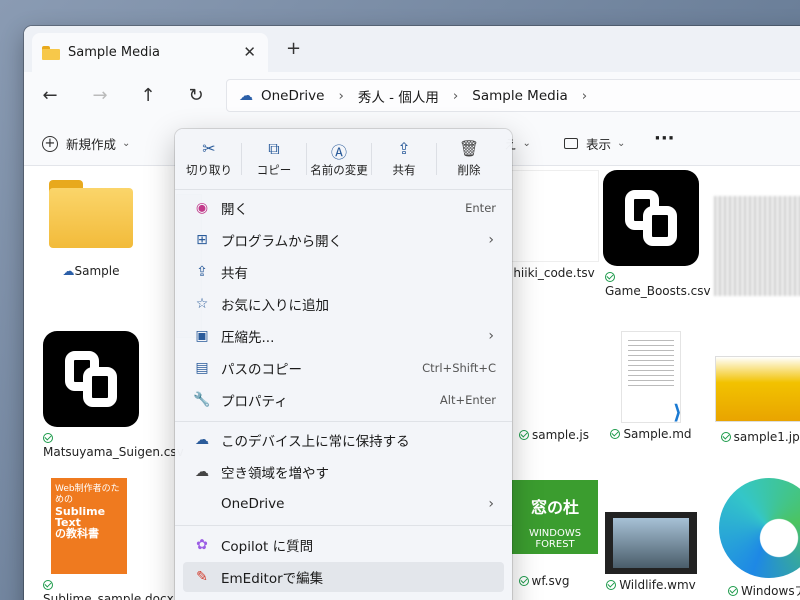  What do you see at coordinates (404, 158) in the screenshot?
I see `share-button: ⇪ 共有` at bounding box center [404, 158].